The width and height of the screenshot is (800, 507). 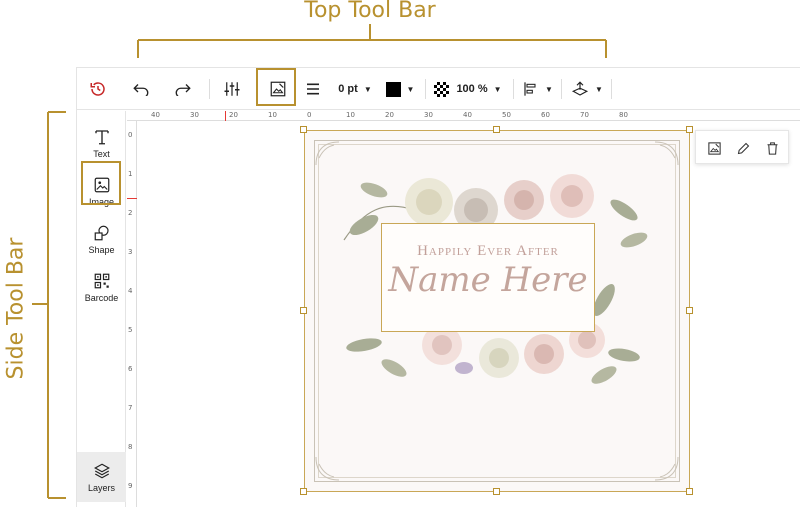 I want to click on sidebar-item-barcode: Barcode, so click(x=101, y=287).